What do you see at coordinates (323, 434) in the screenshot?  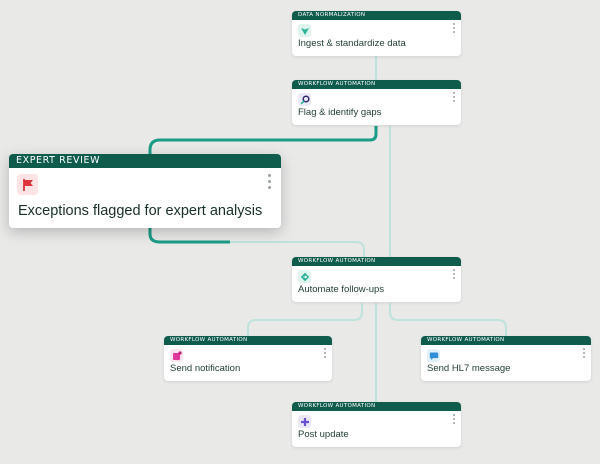 I see `node-label: Post update` at bounding box center [323, 434].